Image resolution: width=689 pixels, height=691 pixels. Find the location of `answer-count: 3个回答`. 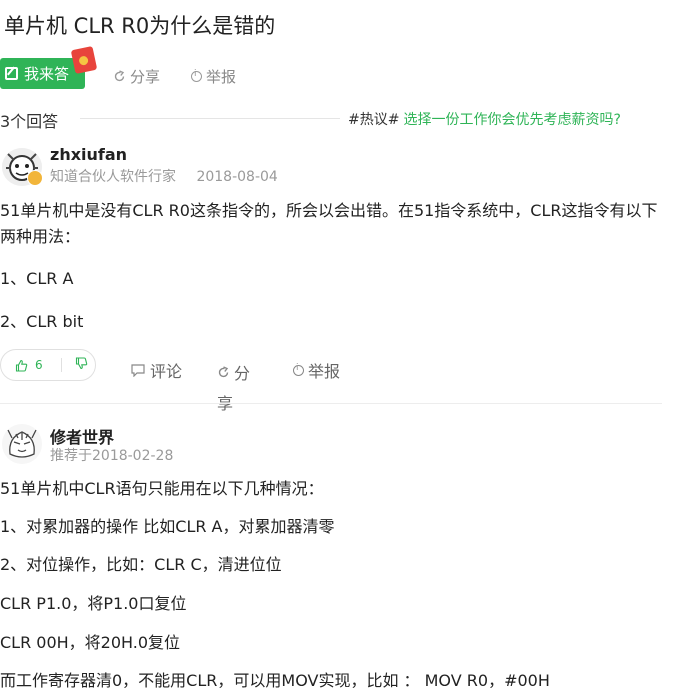

answer-count: 3个回答 is located at coordinates (29, 121).